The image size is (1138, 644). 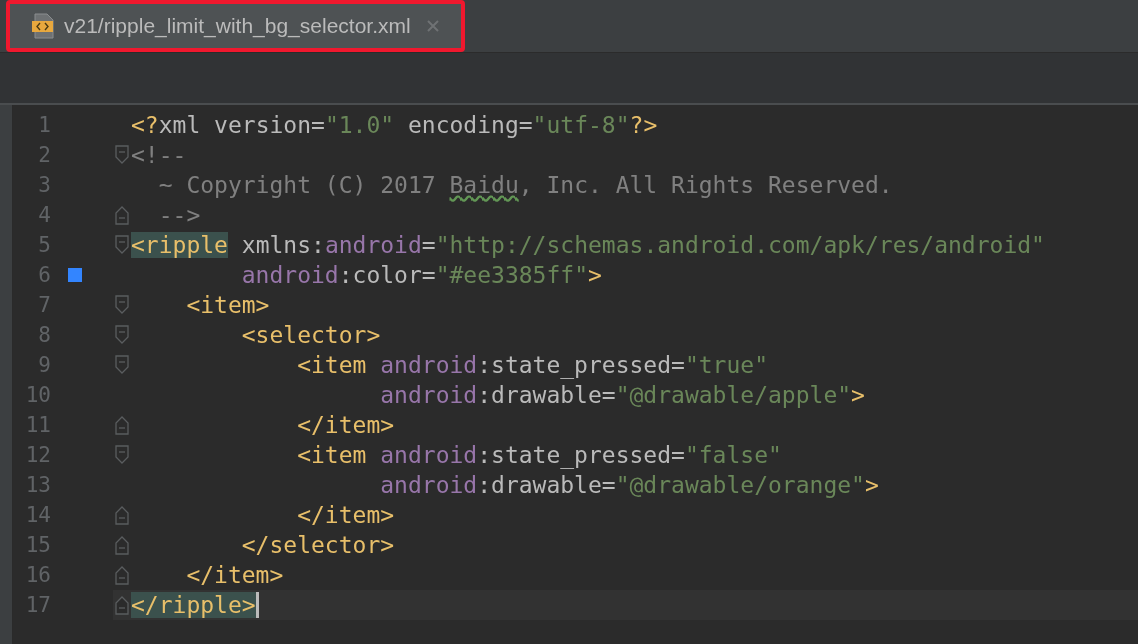 I want to click on line-number: 17, so click(x=37, y=605).